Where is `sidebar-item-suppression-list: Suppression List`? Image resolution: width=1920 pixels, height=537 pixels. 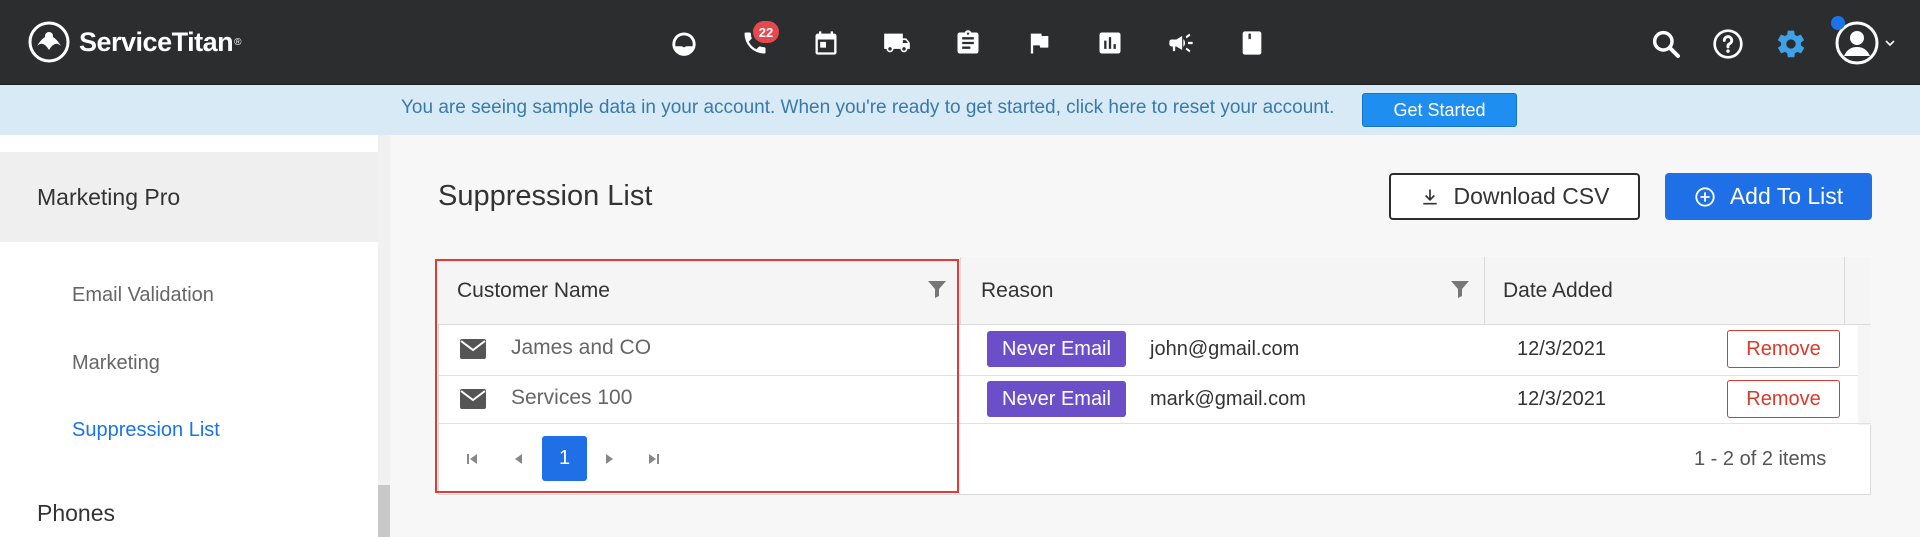 sidebar-item-suppression-list: Suppression List is located at coordinates (146, 430).